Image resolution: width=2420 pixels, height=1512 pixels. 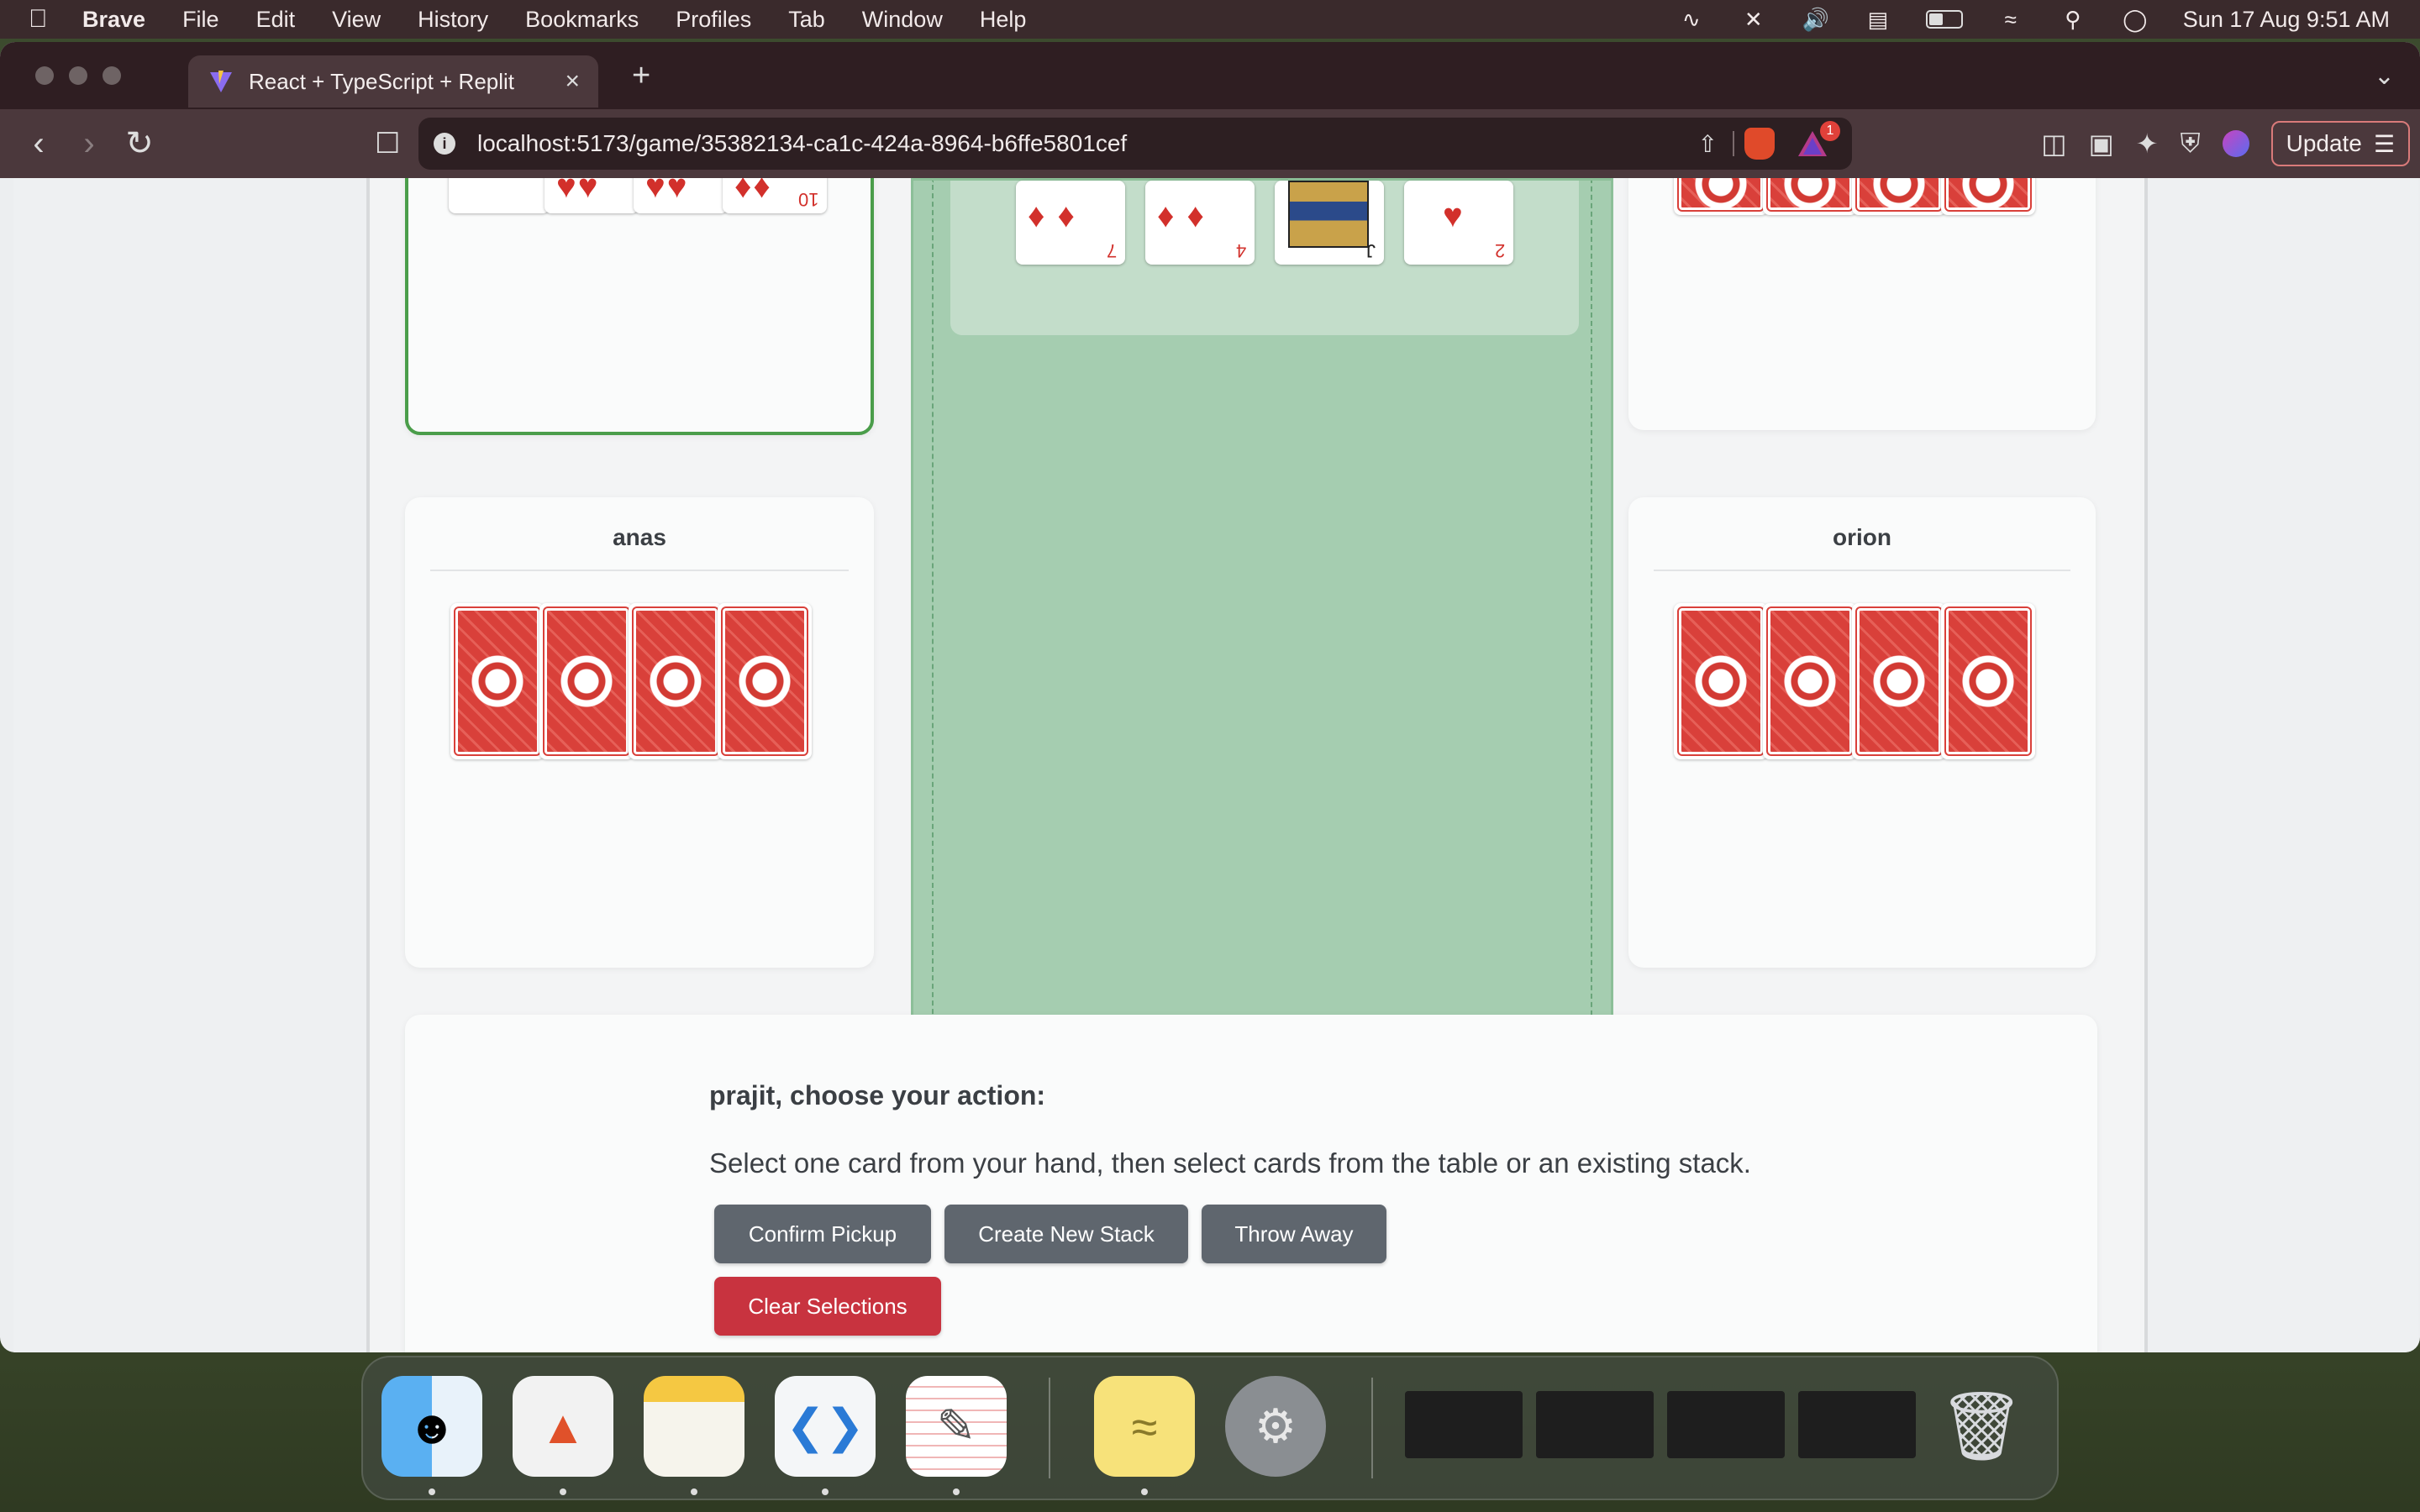 What do you see at coordinates (2147, 144) in the screenshot?
I see `leo-ai-icon: ✦` at bounding box center [2147, 144].